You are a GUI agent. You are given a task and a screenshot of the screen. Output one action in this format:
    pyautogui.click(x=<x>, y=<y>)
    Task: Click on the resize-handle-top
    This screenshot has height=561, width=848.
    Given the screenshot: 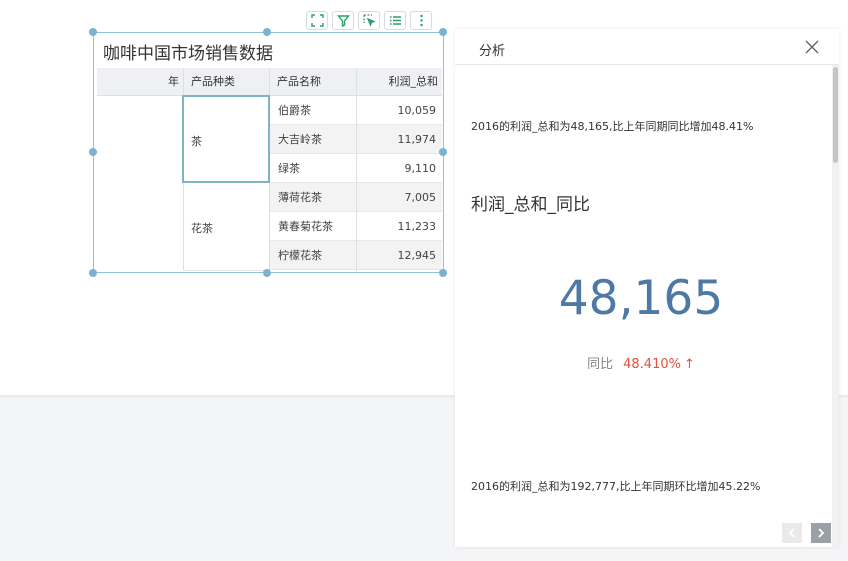 What is the action you would take?
    pyautogui.click(x=267, y=32)
    